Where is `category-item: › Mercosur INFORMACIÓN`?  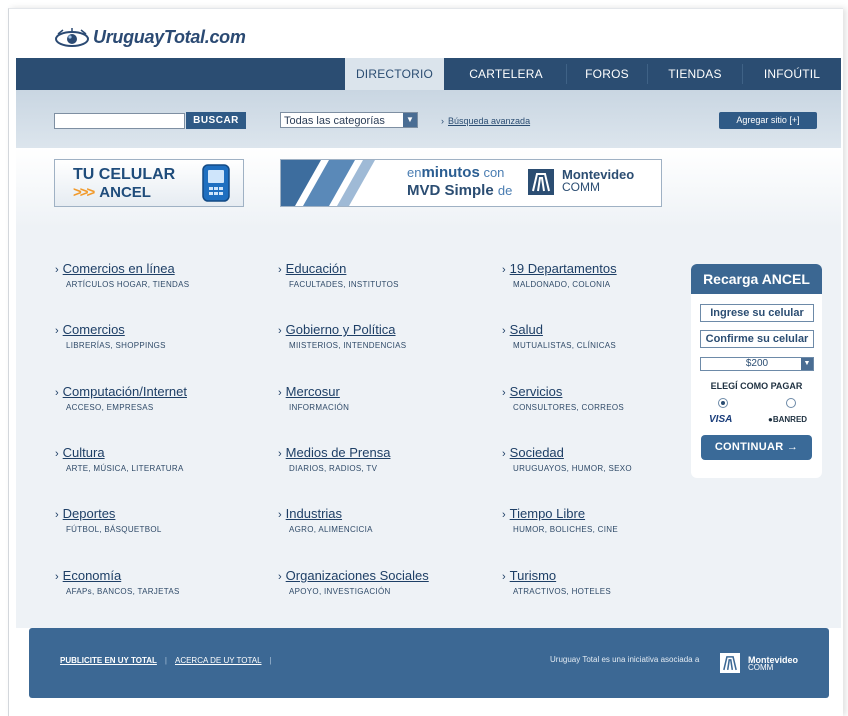
category-item: › Mercosur INFORMACIÓN is located at coordinates (383, 398).